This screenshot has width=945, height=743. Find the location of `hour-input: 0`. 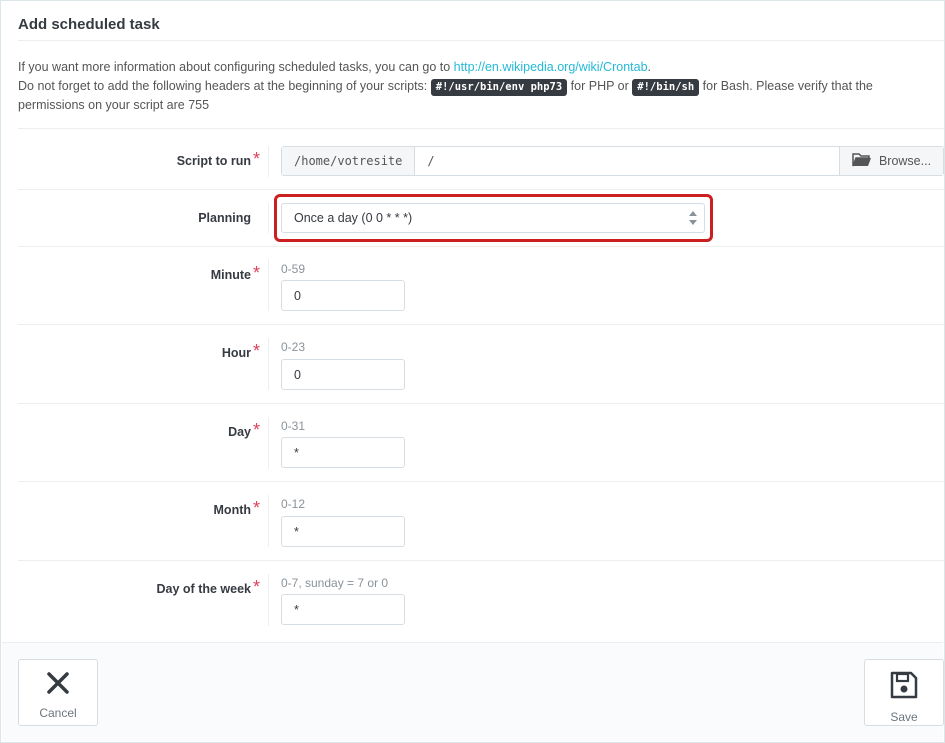

hour-input: 0 is located at coordinates (343, 374).